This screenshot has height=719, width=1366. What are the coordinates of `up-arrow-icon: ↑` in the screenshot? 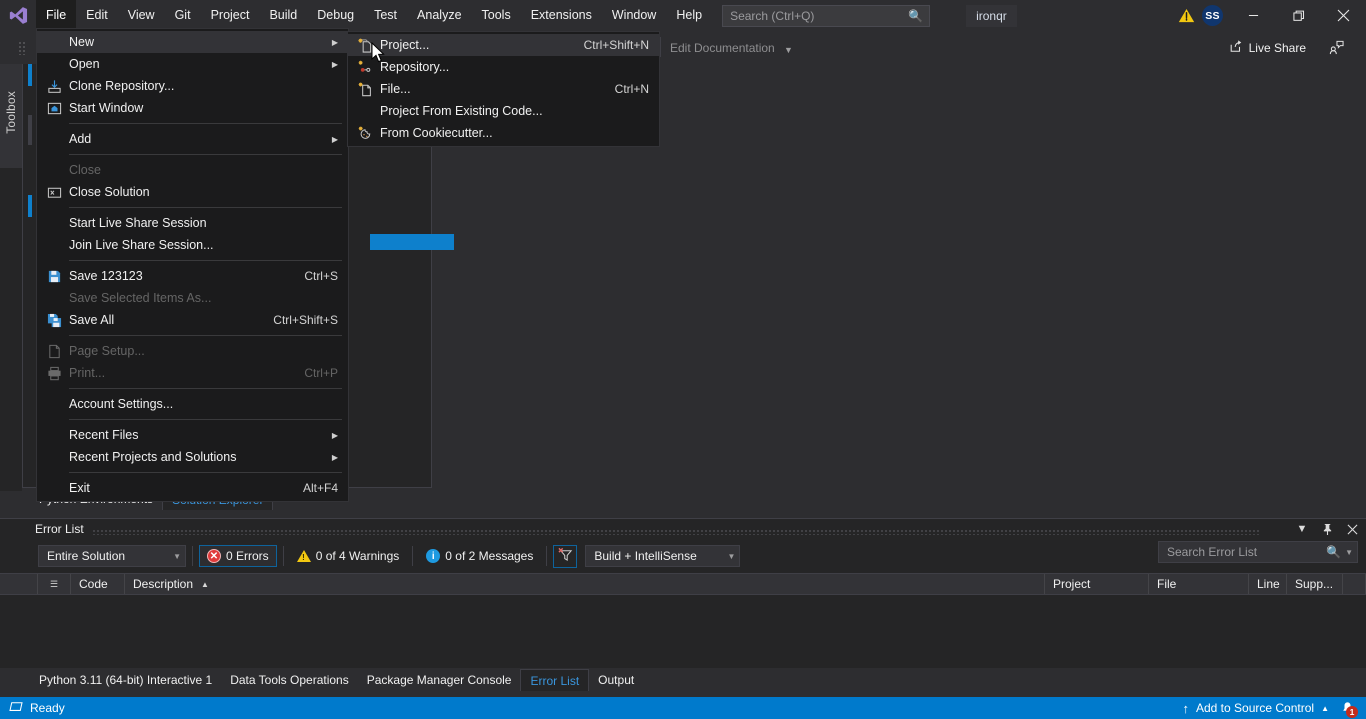 It's located at (1186, 708).